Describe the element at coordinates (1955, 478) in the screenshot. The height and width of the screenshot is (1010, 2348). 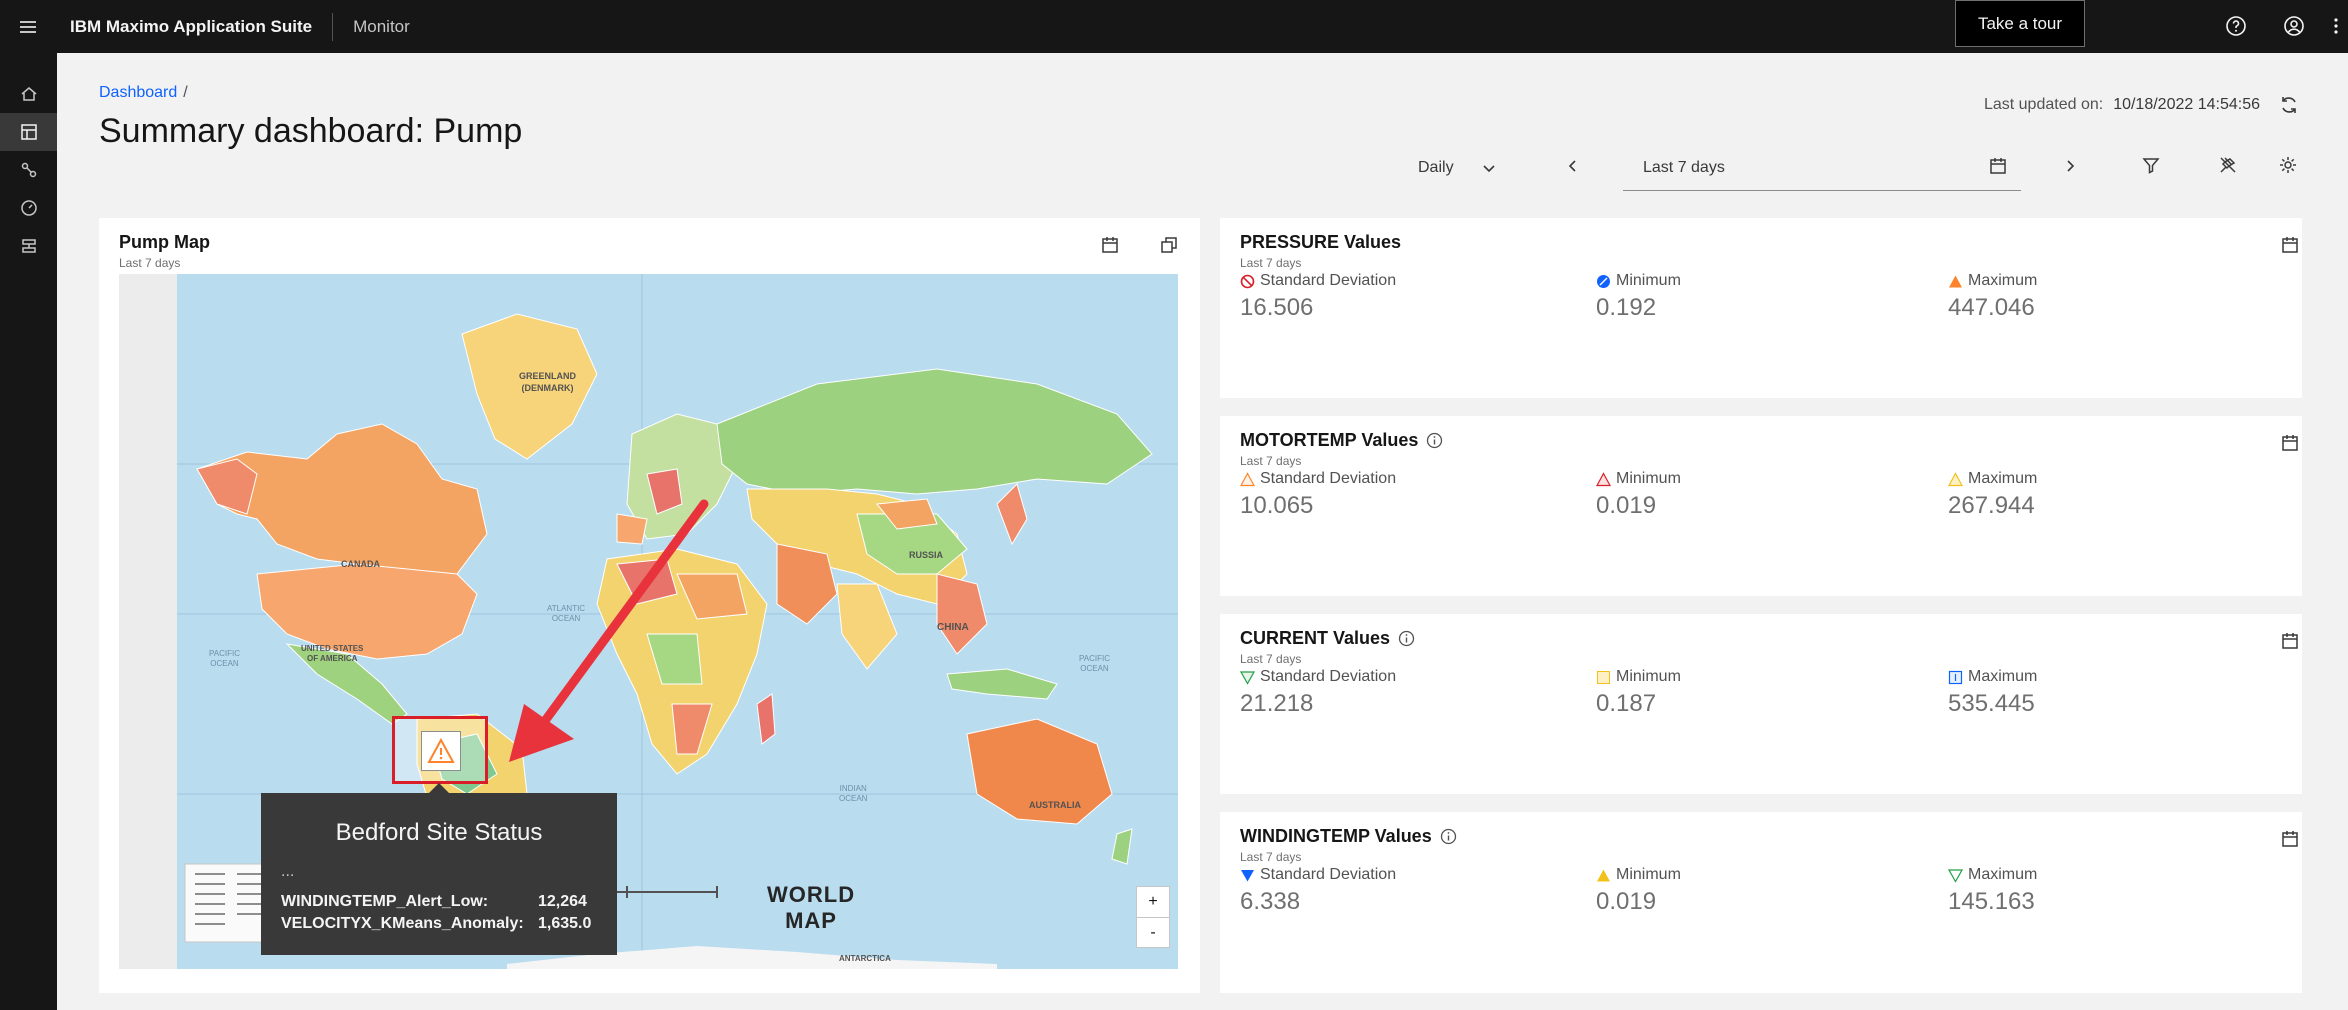
I see `yellow-triangle-outline-icon` at that location.